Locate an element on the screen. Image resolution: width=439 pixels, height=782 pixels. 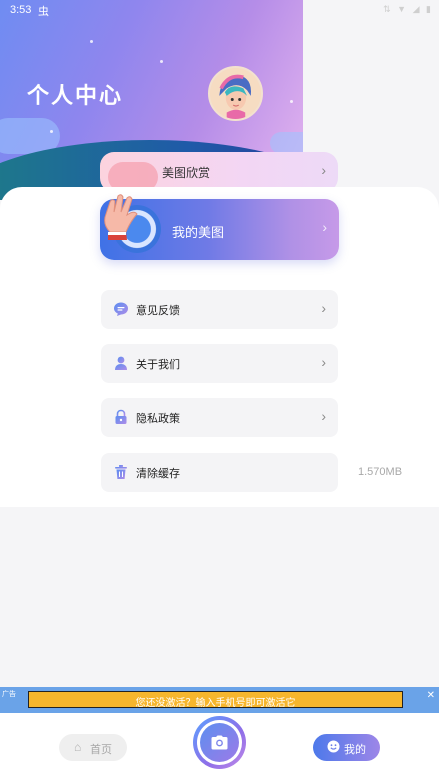
nav-home-button: ⌂ 首页 is located at coordinates (93, 747).